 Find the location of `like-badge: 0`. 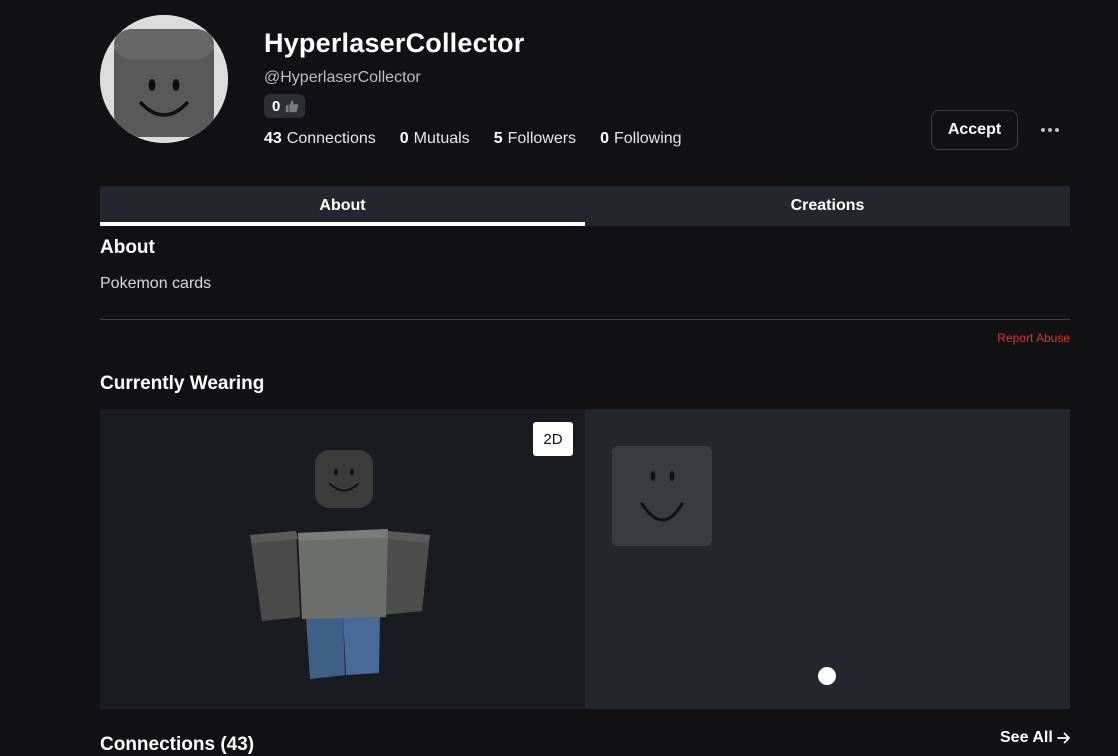

like-badge: 0 is located at coordinates (285, 106).